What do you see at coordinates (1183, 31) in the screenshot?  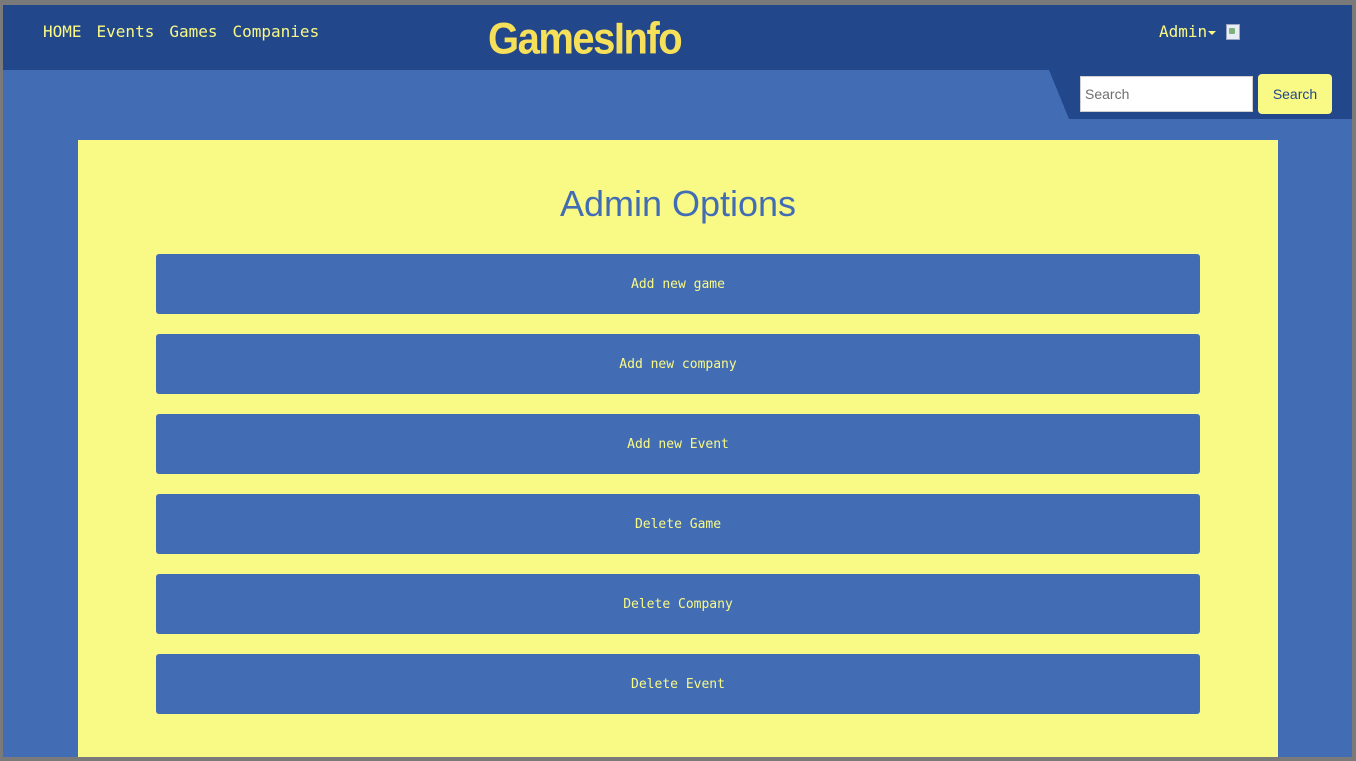 I see `admin-label: Admin` at bounding box center [1183, 31].